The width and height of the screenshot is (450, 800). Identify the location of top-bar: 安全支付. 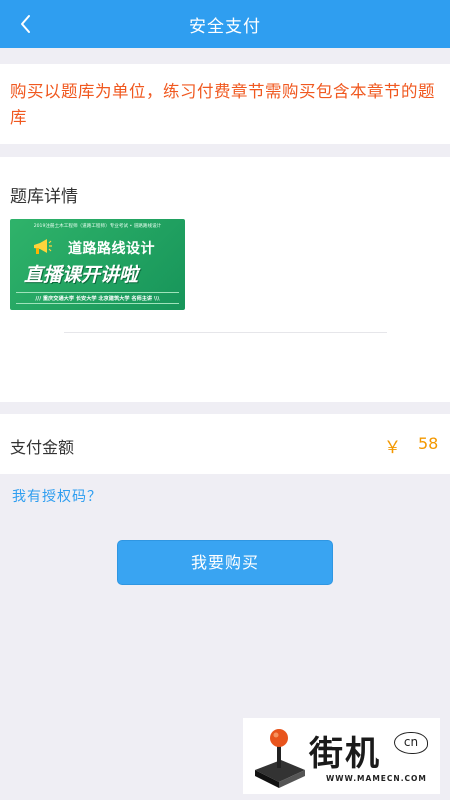
(225, 24).